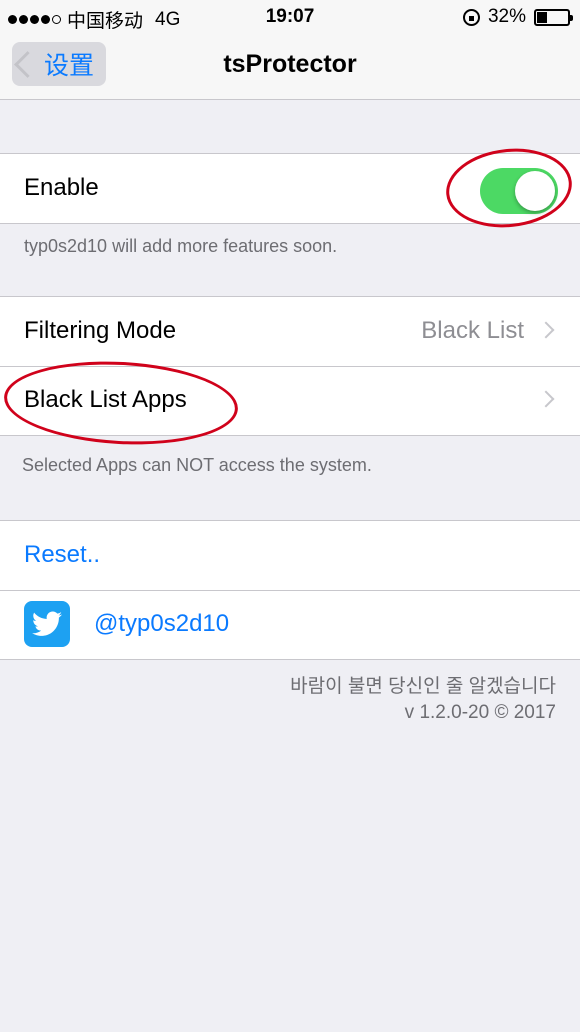 The image size is (580, 1032). Describe the element at coordinates (197, 465) in the screenshot. I see `filter-footer: Selected Apps can NOT access the system.` at that location.